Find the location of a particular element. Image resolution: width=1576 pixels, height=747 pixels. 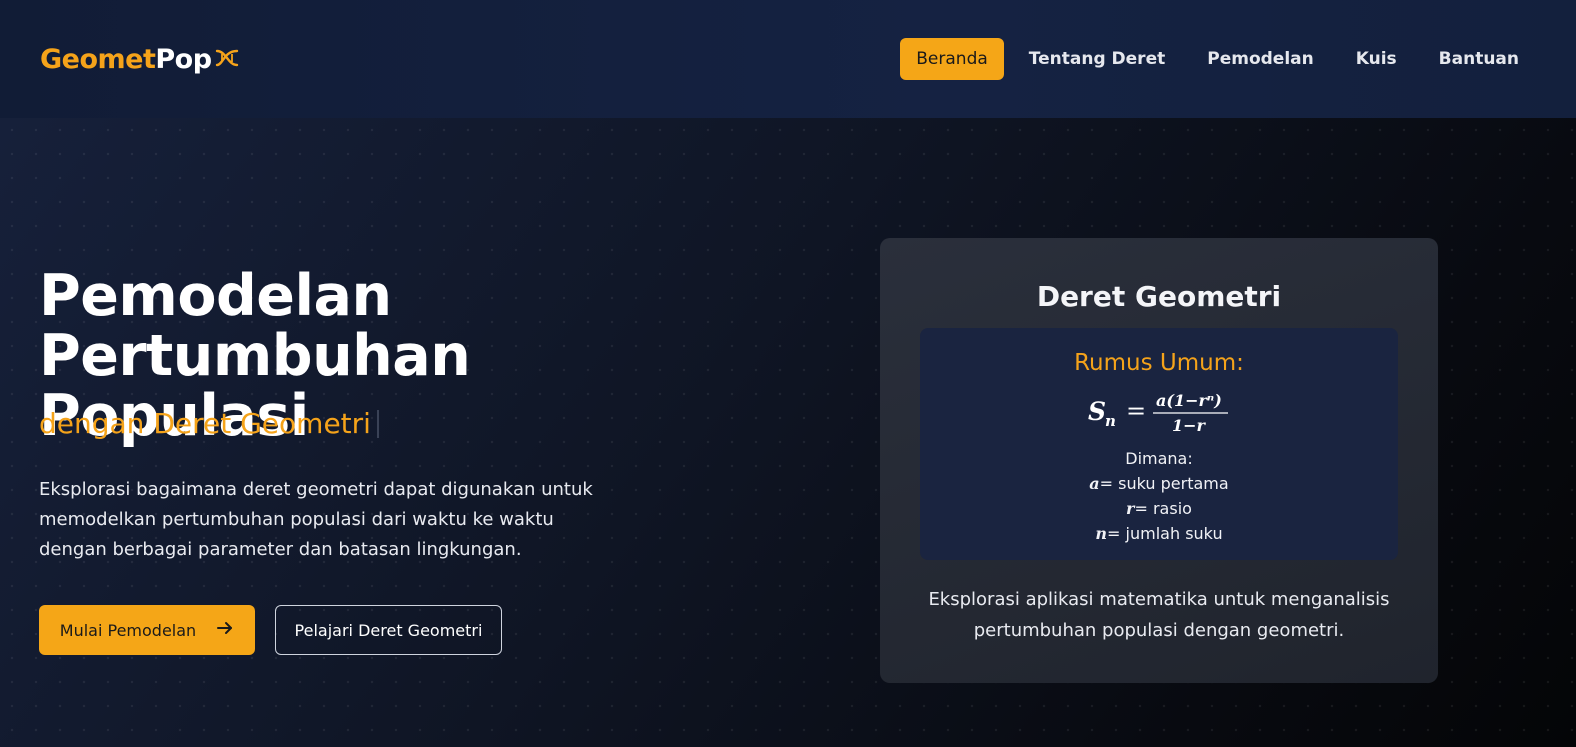

learn-geometric-series-button: Pelajari Deret Geometri is located at coordinates (388, 630).